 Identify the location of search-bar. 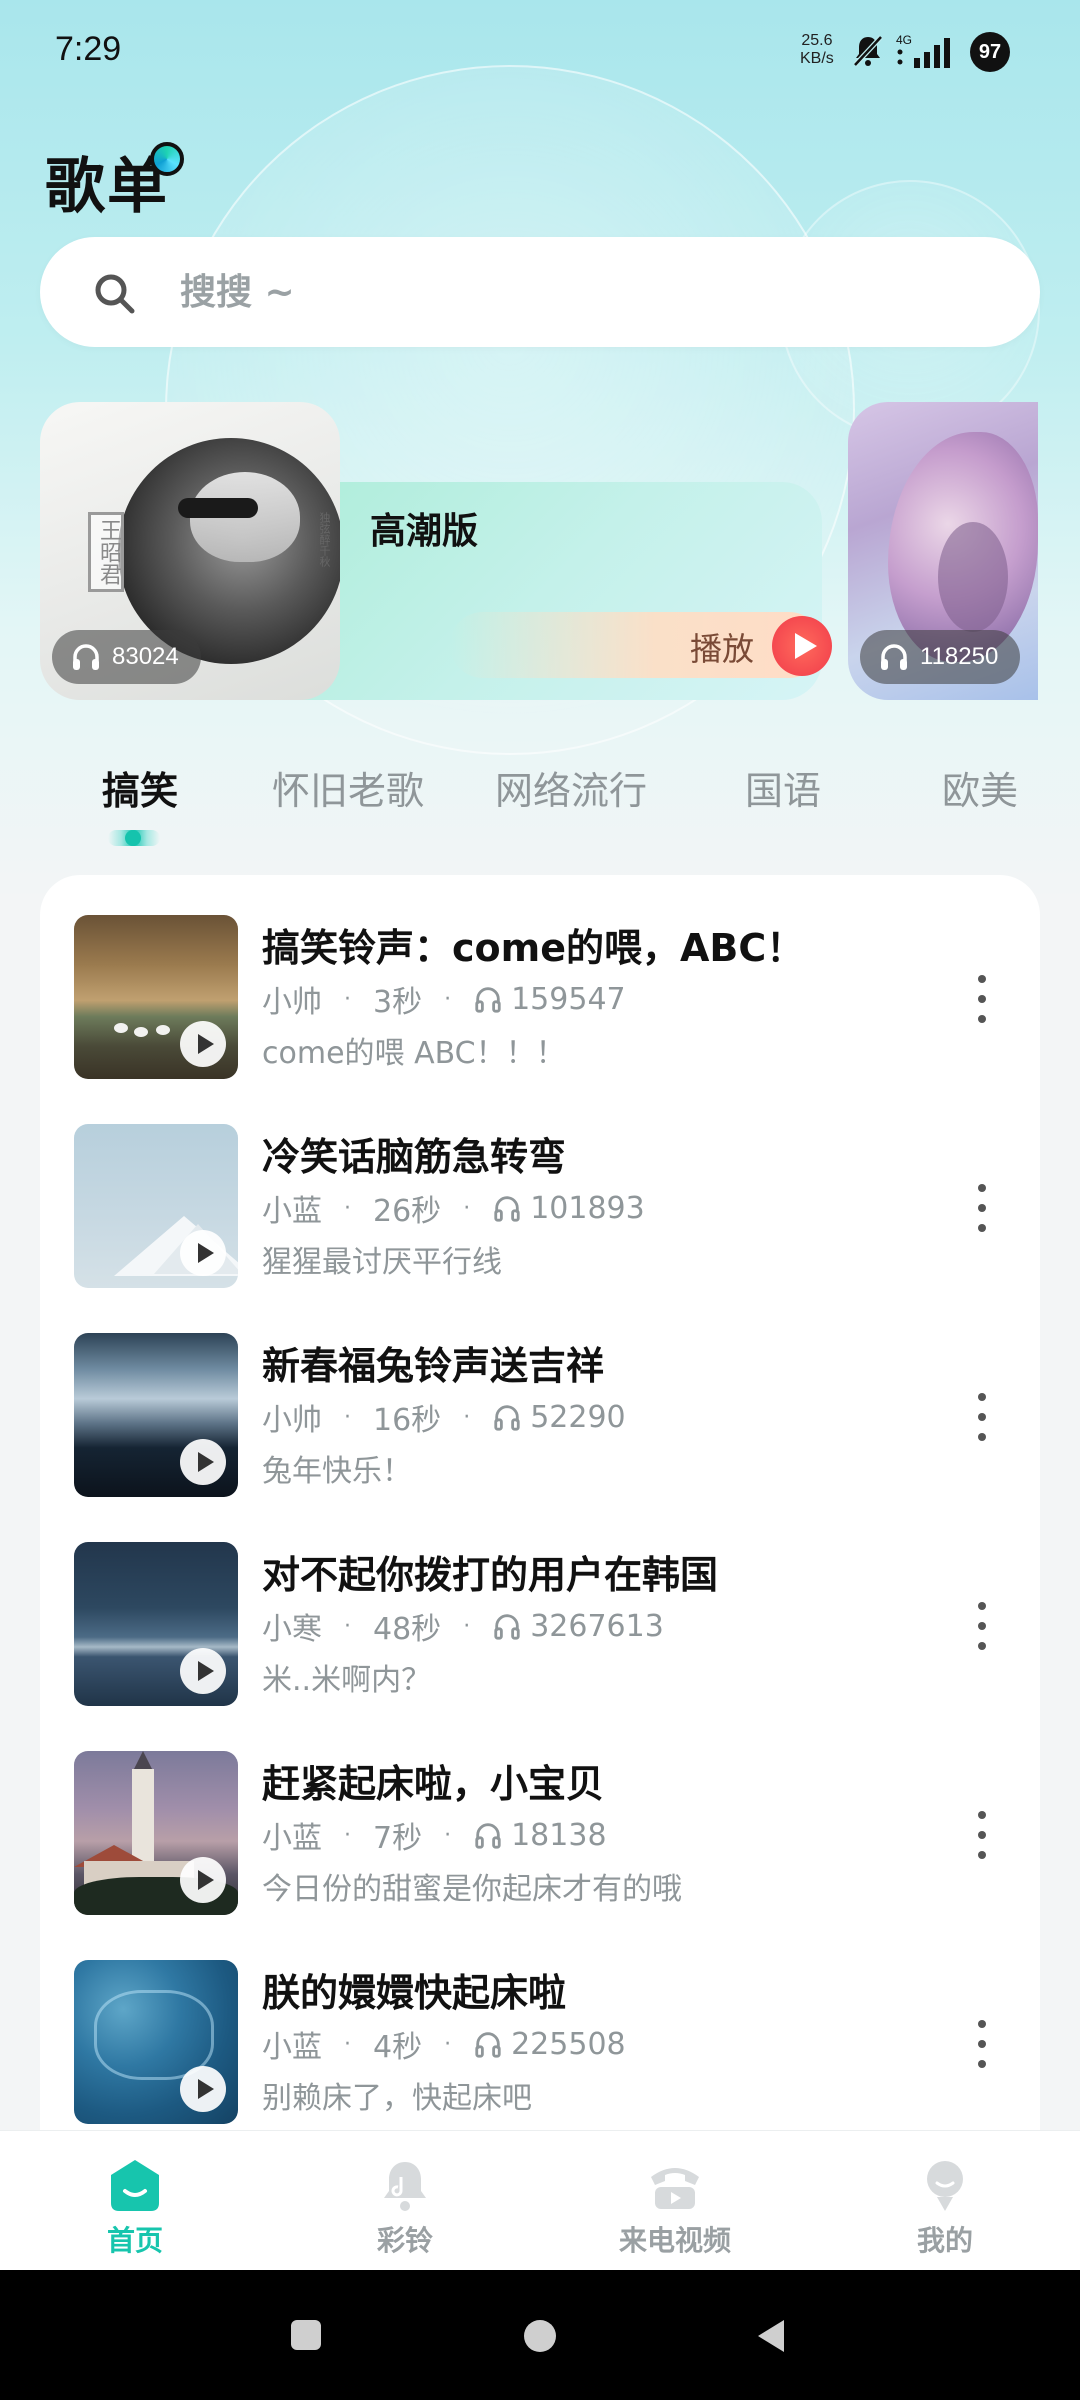
(540, 292).